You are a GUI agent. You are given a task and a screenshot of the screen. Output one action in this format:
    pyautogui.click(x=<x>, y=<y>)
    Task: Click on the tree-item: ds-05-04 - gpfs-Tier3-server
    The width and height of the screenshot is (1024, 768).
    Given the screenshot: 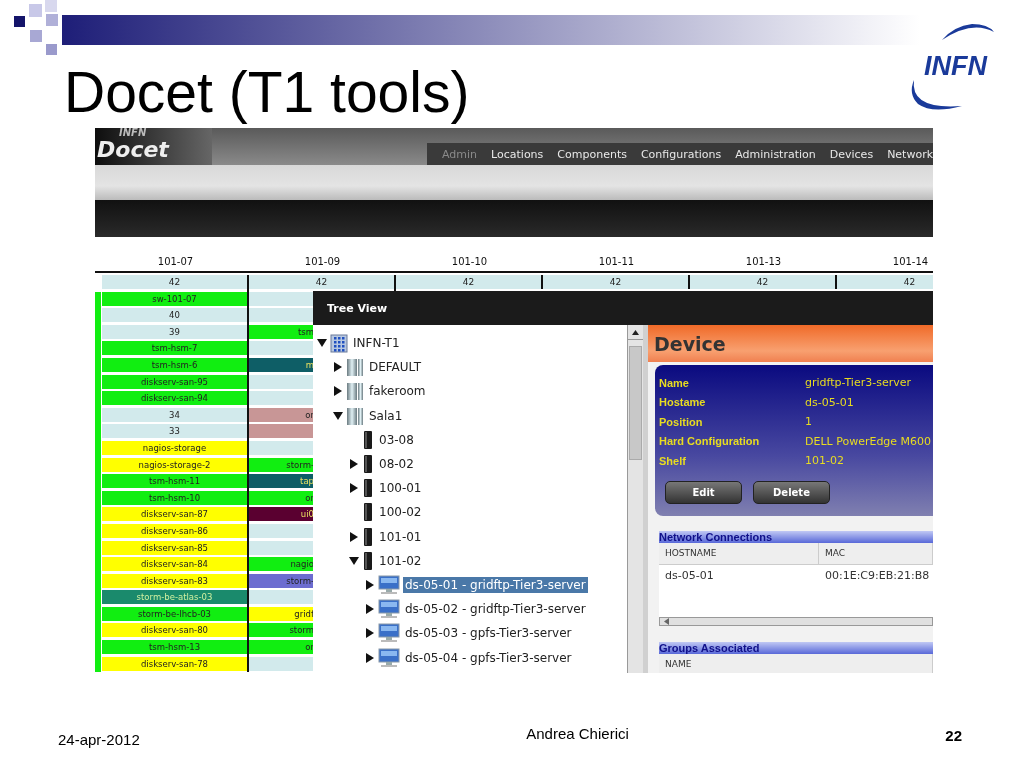 What is the action you would take?
    pyautogui.click(x=488, y=657)
    